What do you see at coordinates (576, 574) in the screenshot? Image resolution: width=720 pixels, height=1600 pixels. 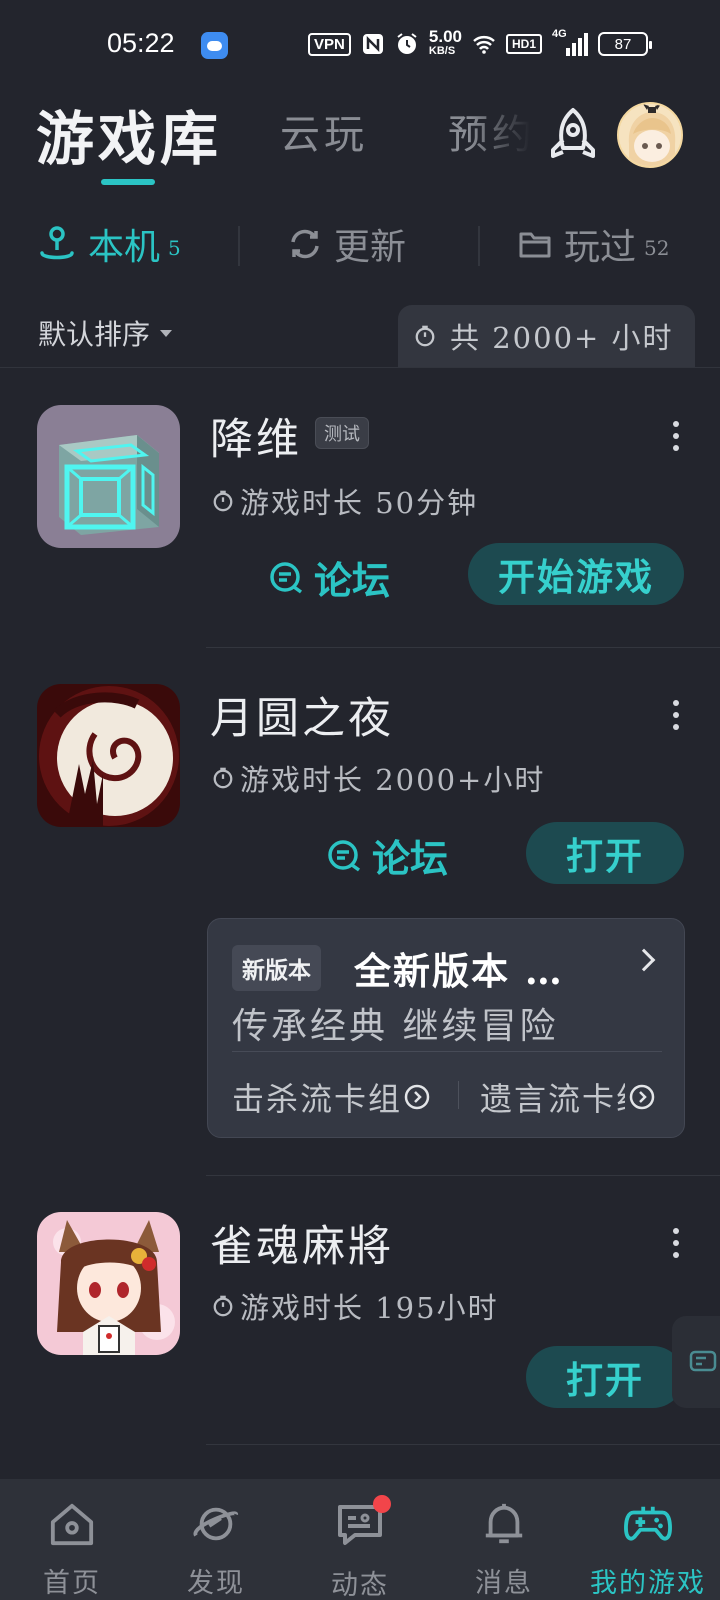 I see `start-game-button: 开始游戏` at bounding box center [576, 574].